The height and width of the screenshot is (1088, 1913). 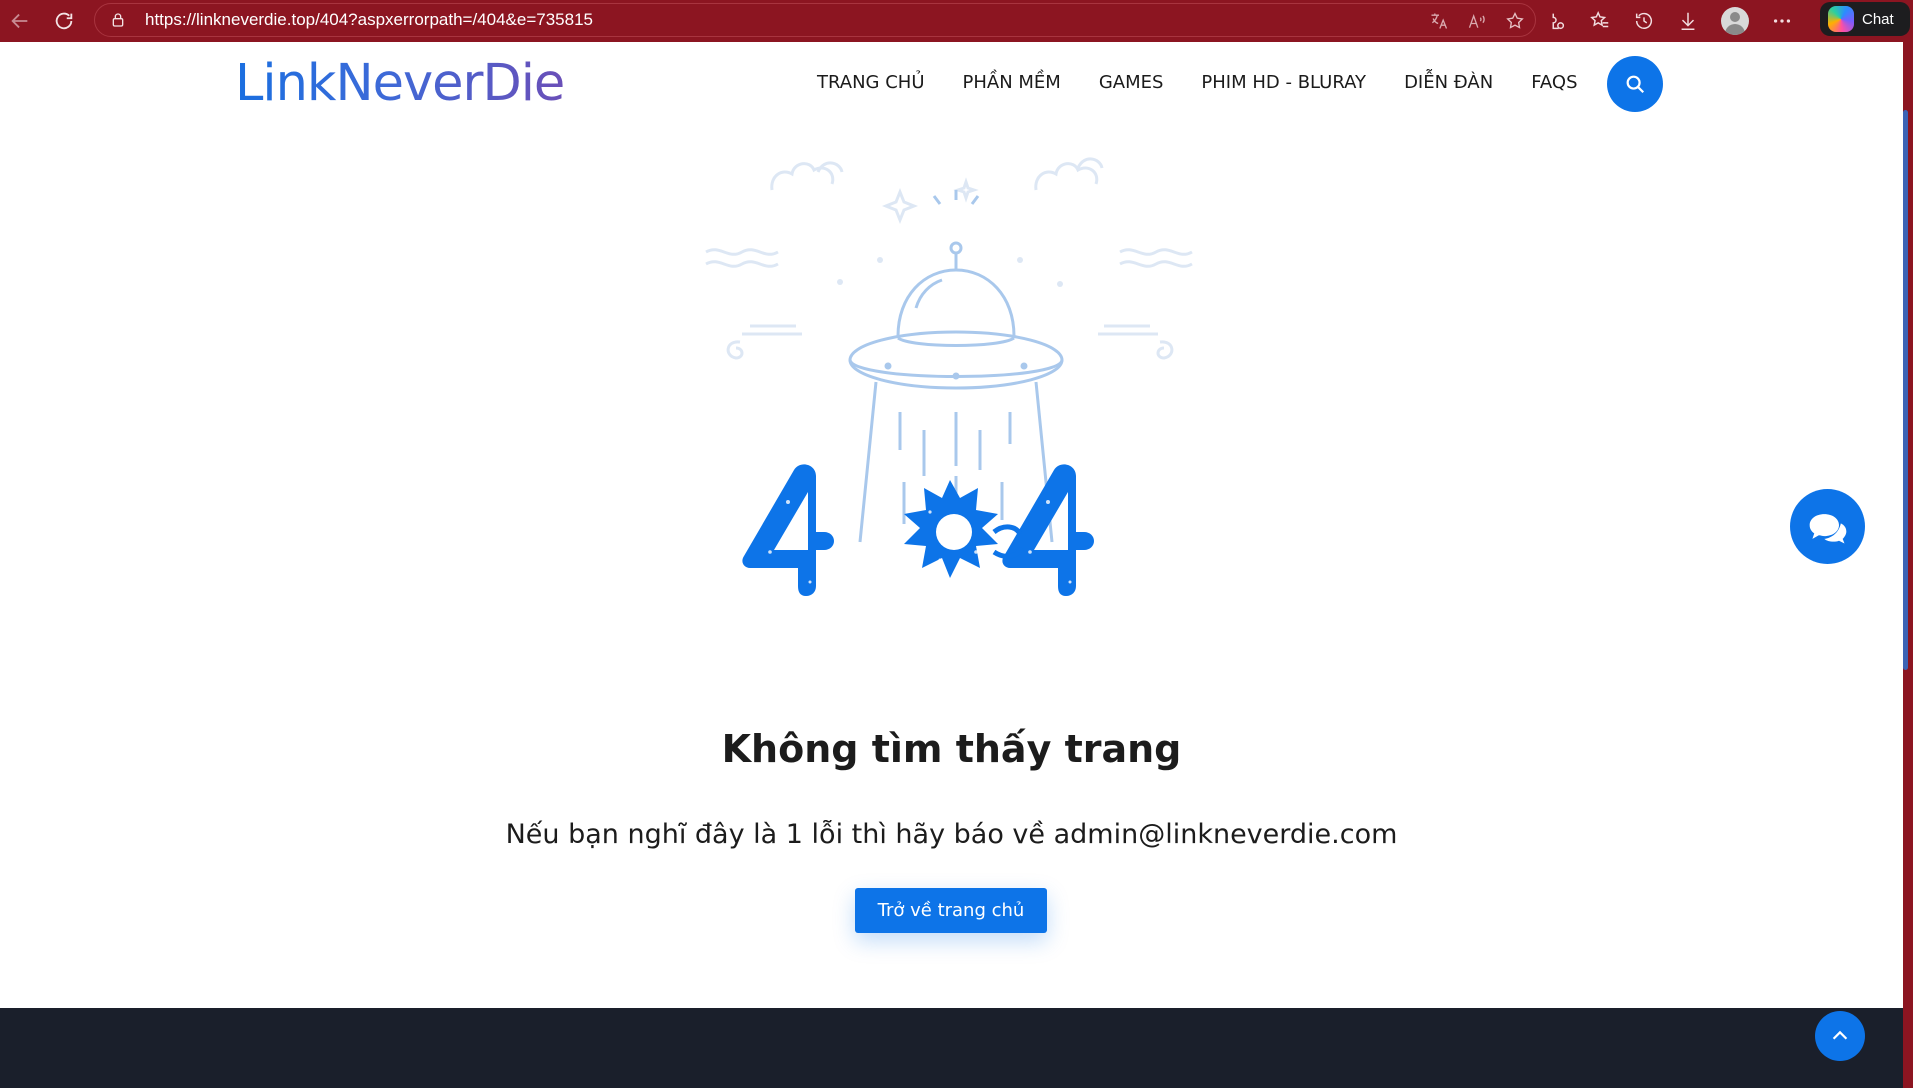 I want to click on 404-ring-hole, so click(x=954, y=532).